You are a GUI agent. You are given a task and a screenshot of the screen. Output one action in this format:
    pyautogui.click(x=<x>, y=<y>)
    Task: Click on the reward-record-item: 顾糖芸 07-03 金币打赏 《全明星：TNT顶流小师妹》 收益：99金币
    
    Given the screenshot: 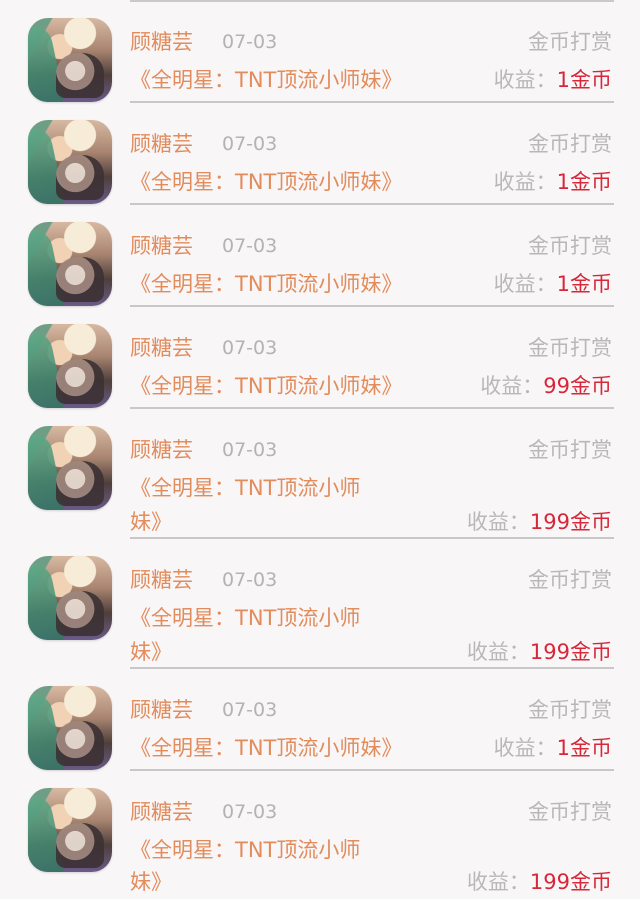 What is the action you would take?
    pyautogui.click(x=320, y=357)
    